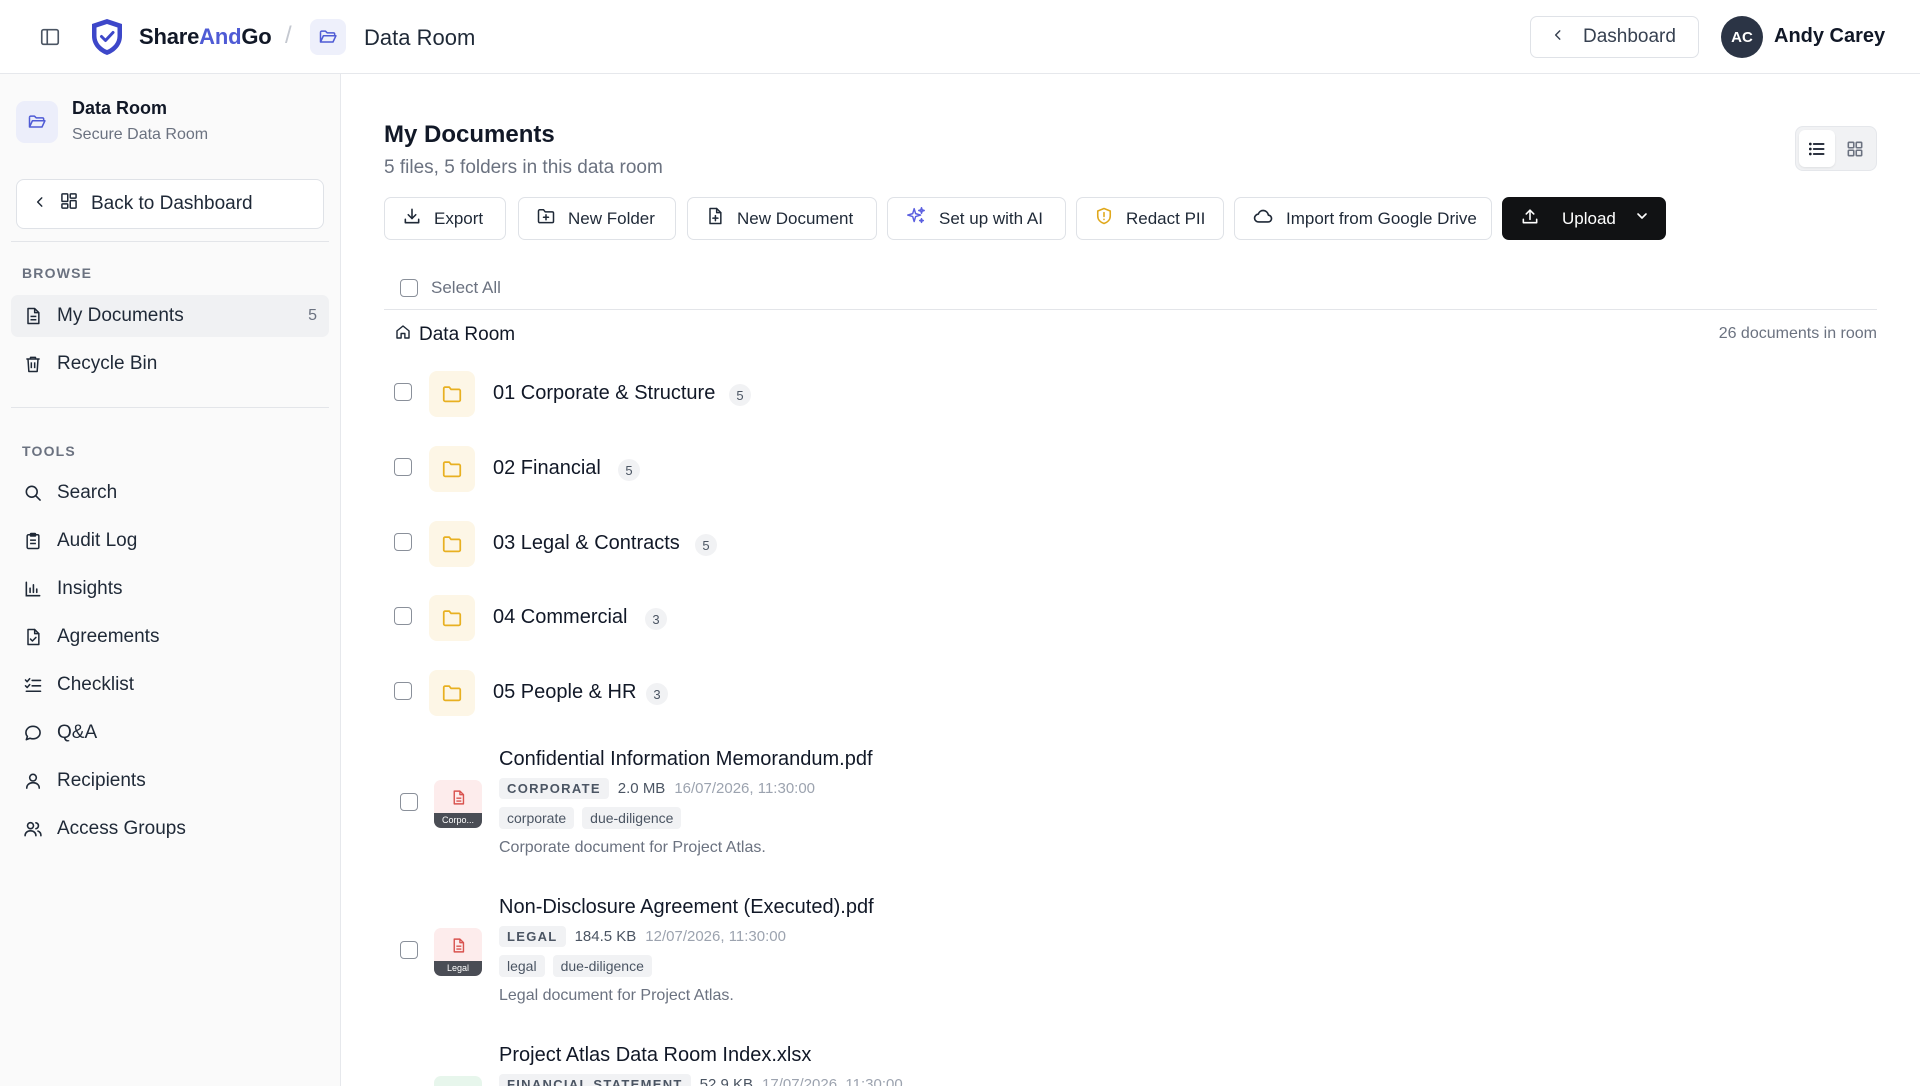  Describe the element at coordinates (57, 273) in the screenshot. I see `section-heading-browse: BROWSE` at that location.